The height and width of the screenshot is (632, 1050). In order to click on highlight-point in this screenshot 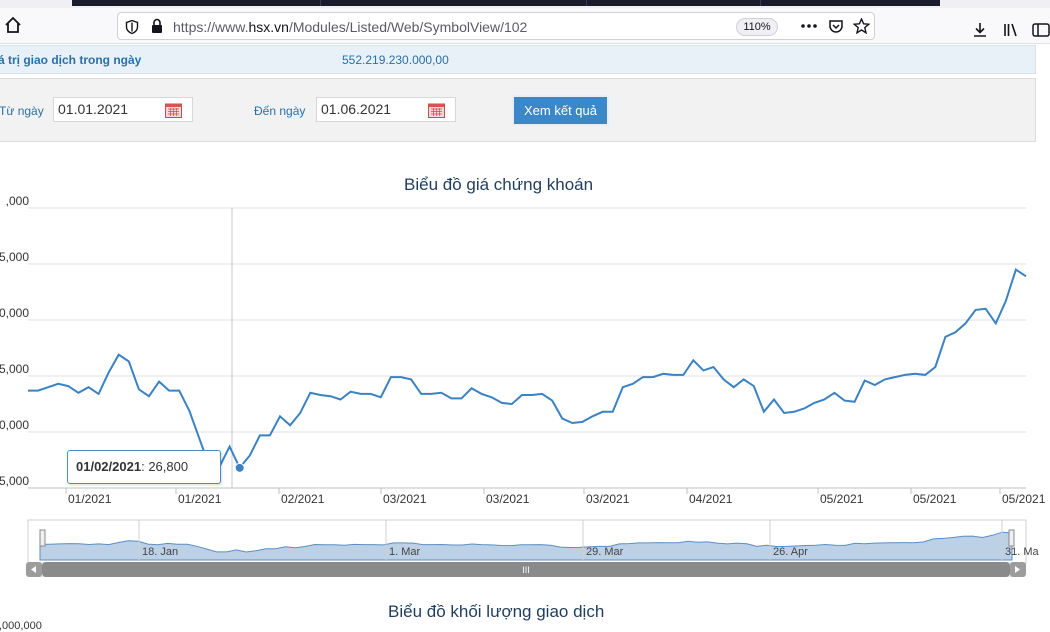, I will do `click(239, 467)`.